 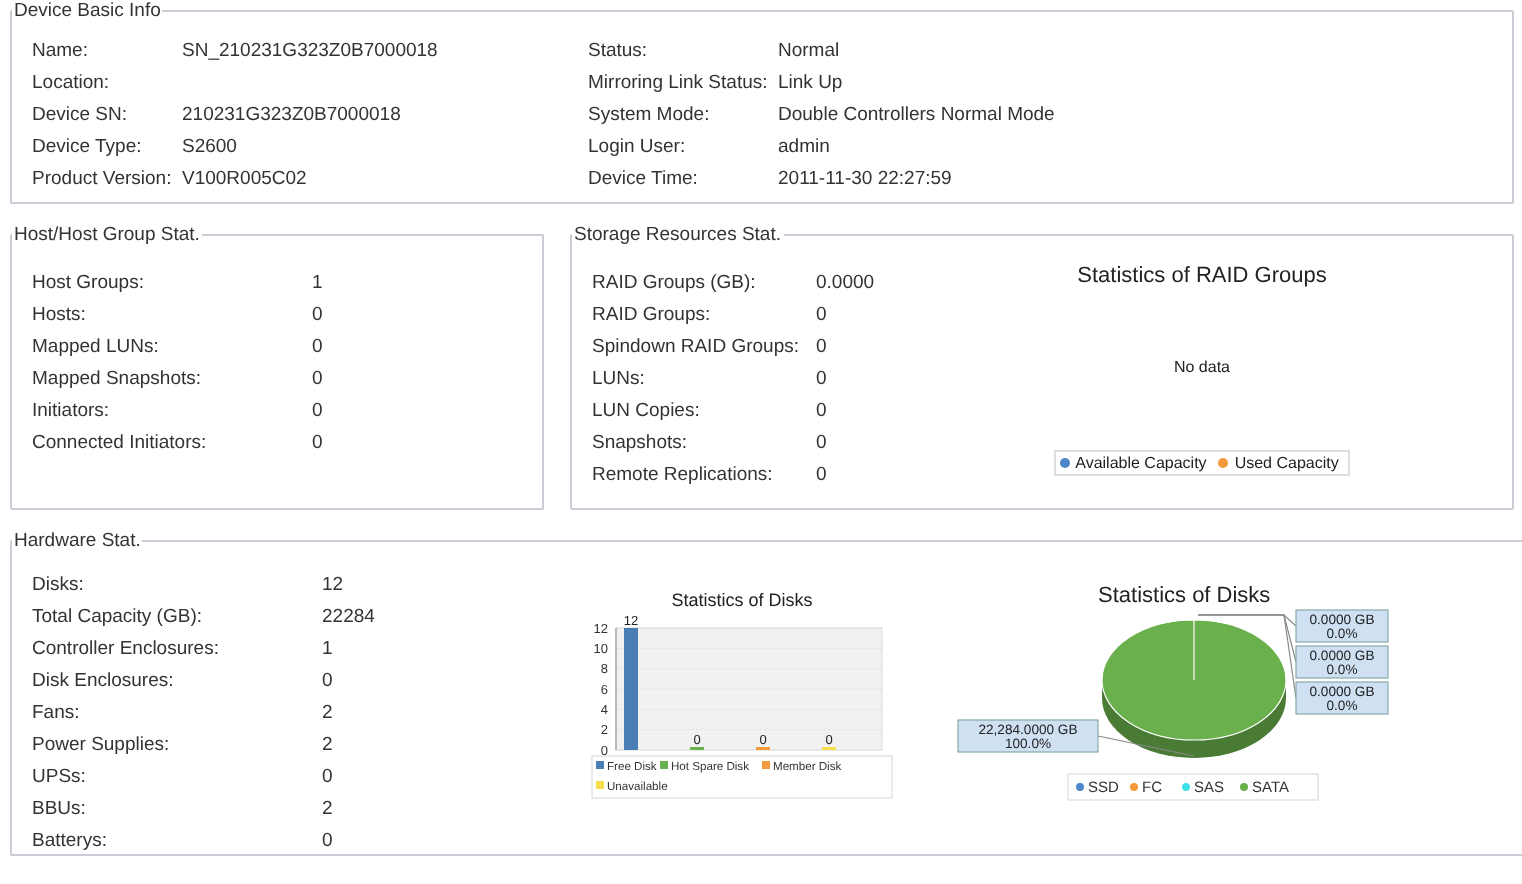 What do you see at coordinates (1146, 746) in the screenshot?
I see `leader-line` at bounding box center [1146, 746].